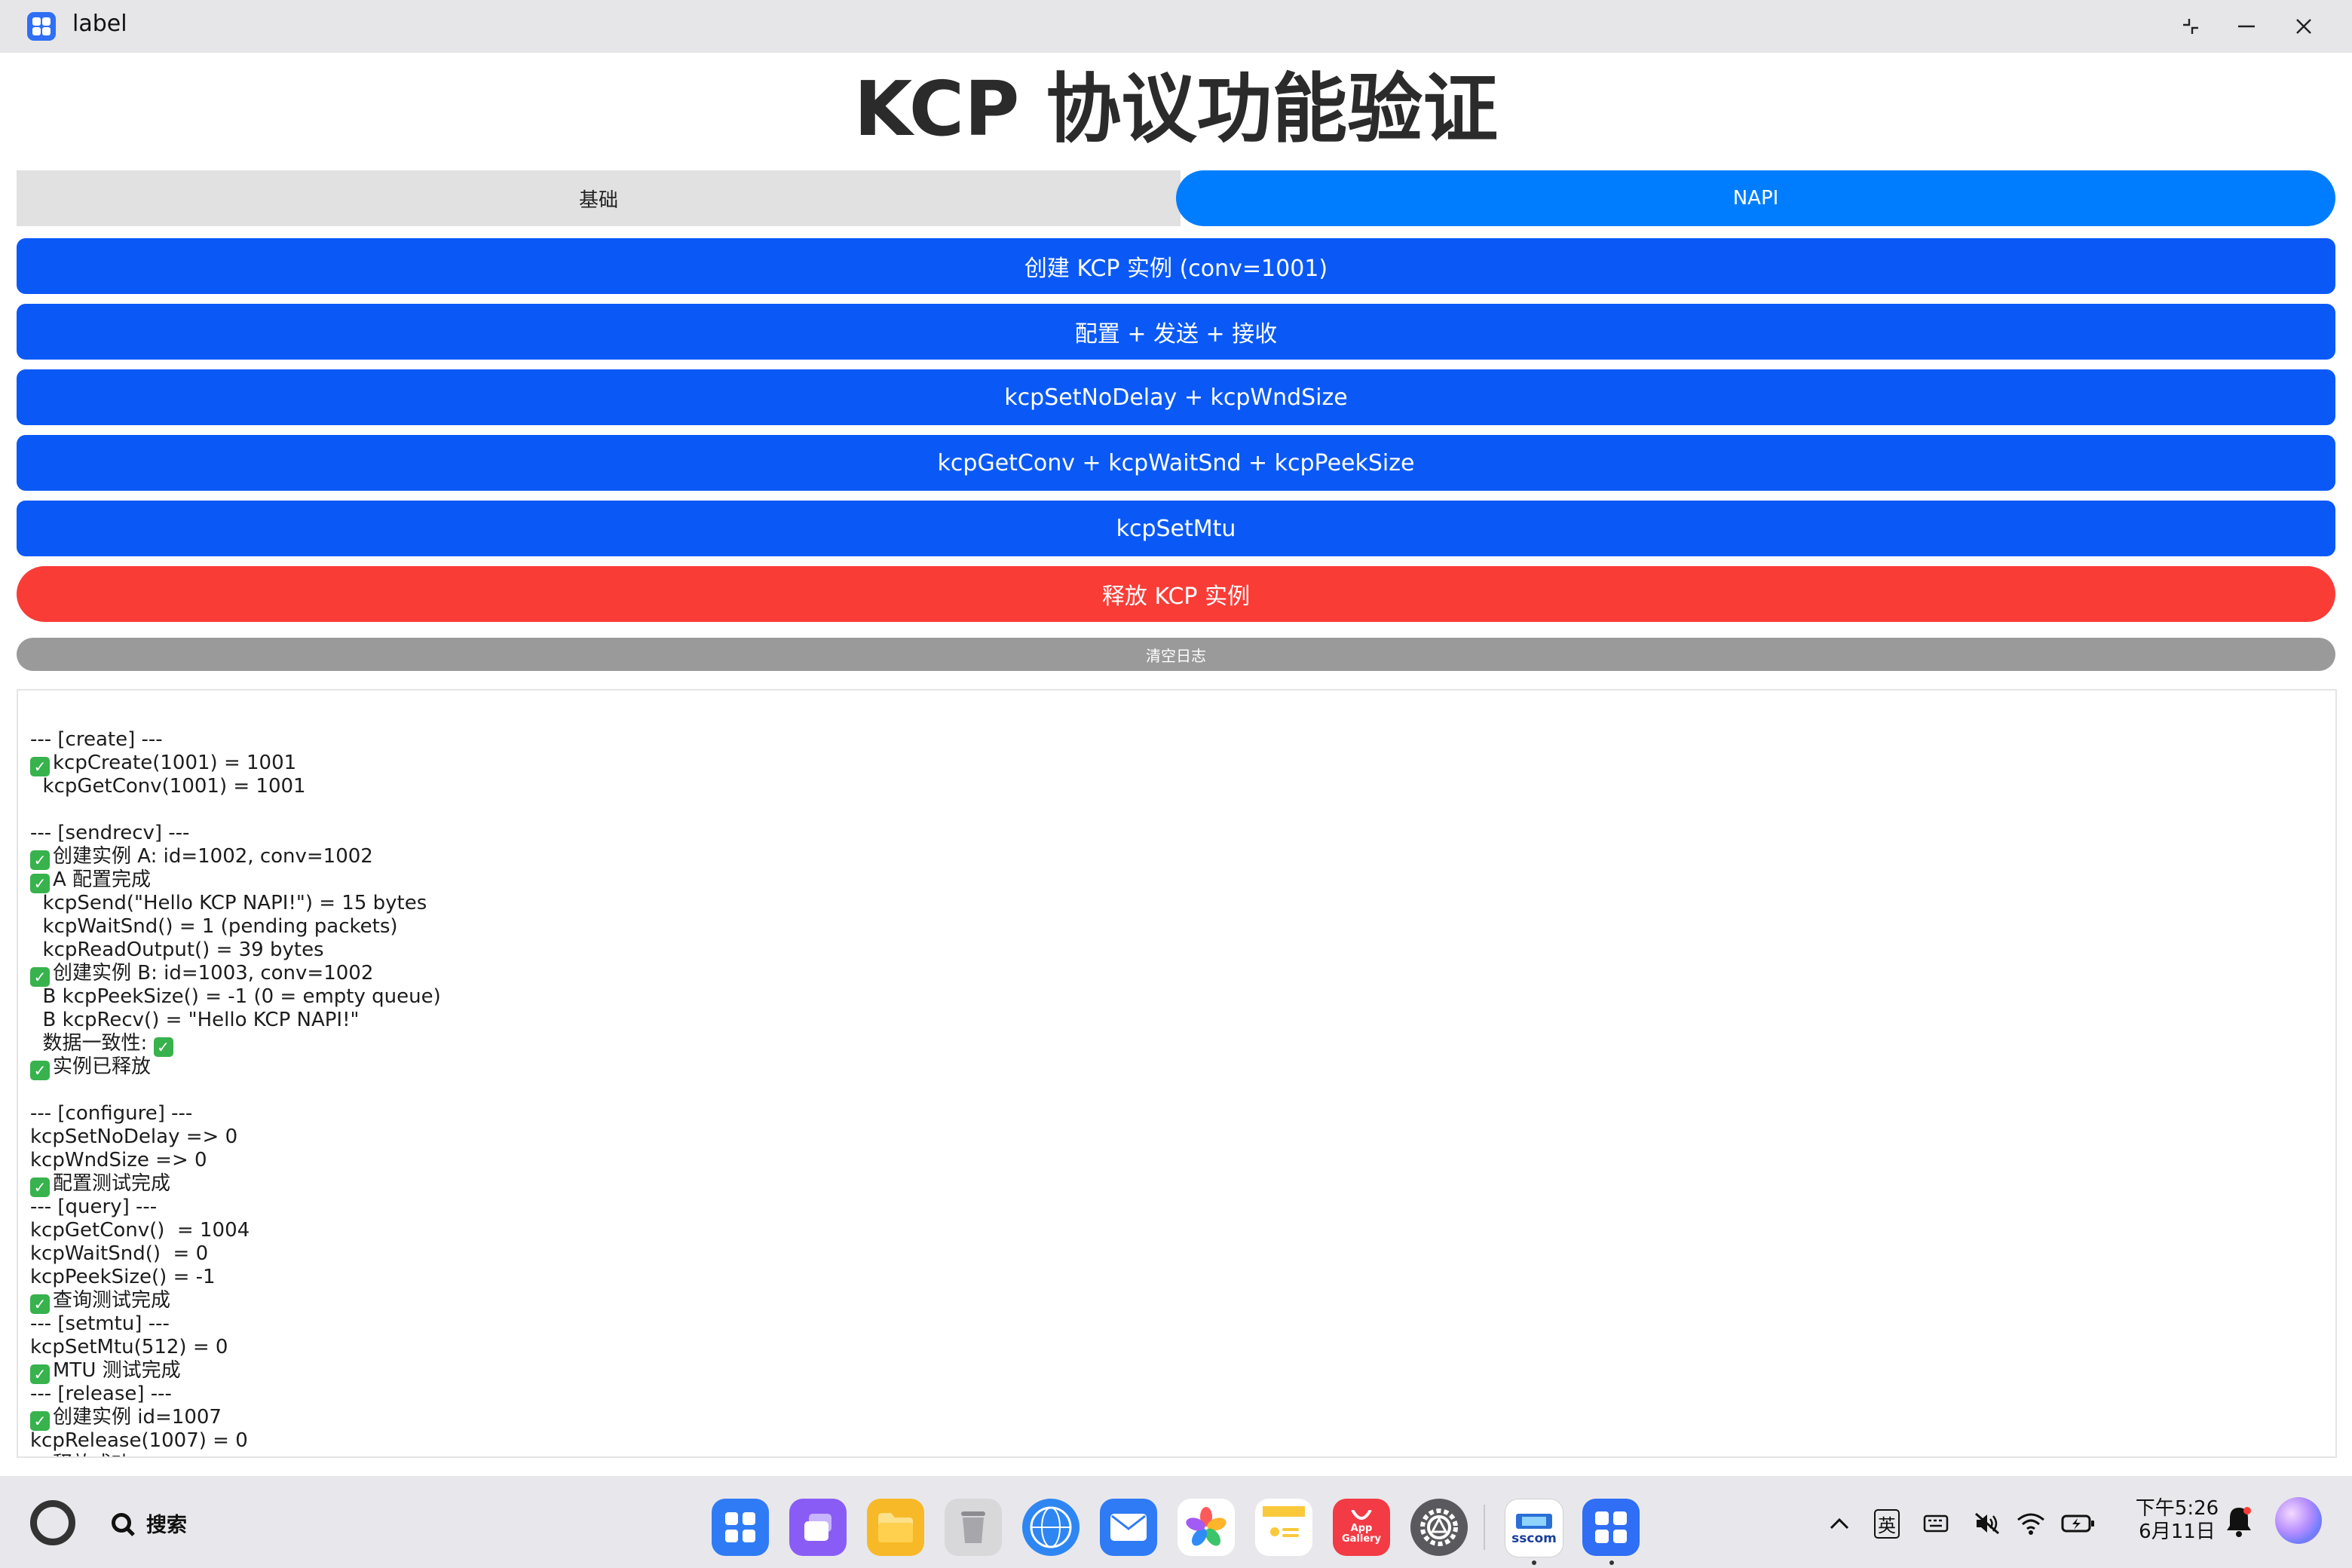 Image resolution: width=2352 pixels, height=1568 pixels. What do you see at coordinates (100, 1323) in the screenshot?
I see `log-text: --- [setmtu] ---` at bounding box center [100, 1323].